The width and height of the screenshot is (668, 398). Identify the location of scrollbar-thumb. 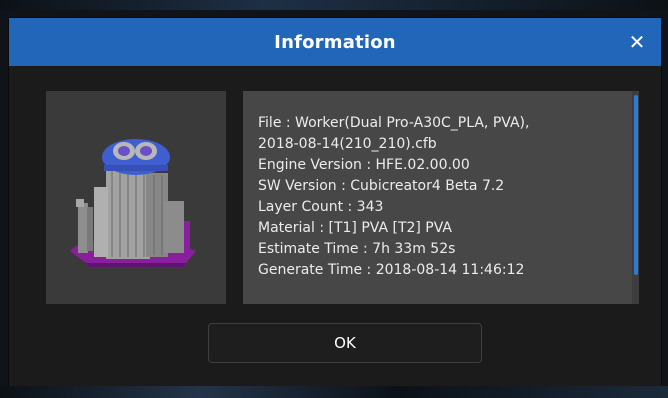
(636, 185).